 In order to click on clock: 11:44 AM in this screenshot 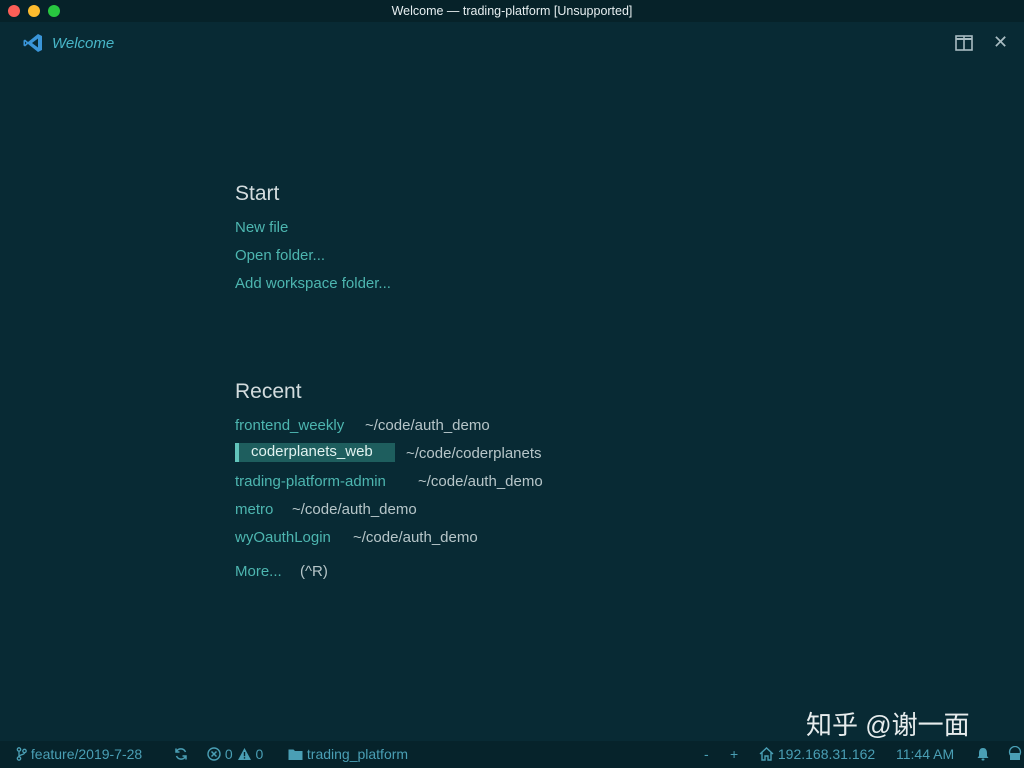, I will do `click(925, 754)`.